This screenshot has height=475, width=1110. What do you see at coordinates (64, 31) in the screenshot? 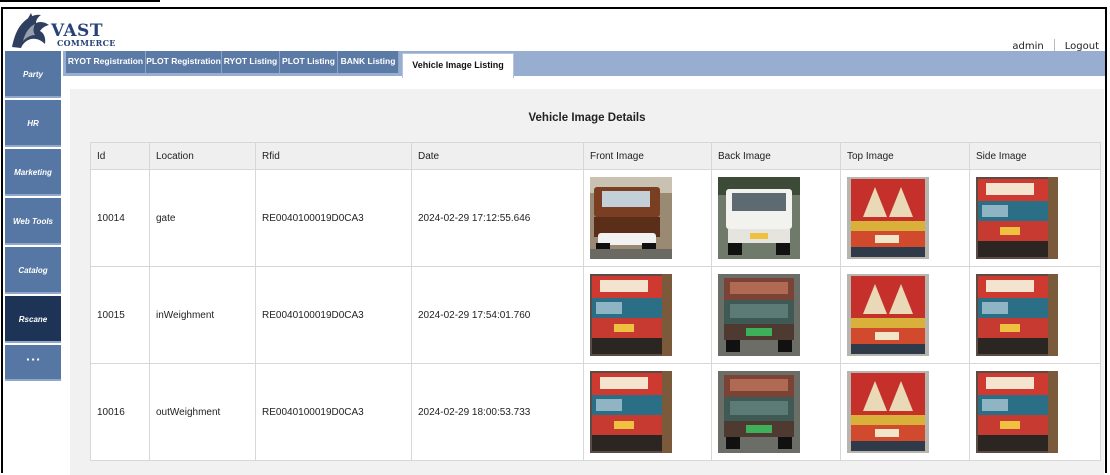
I see `vast-commerce-logo: VAST COMMERCE` at bounding box center [64, 31].